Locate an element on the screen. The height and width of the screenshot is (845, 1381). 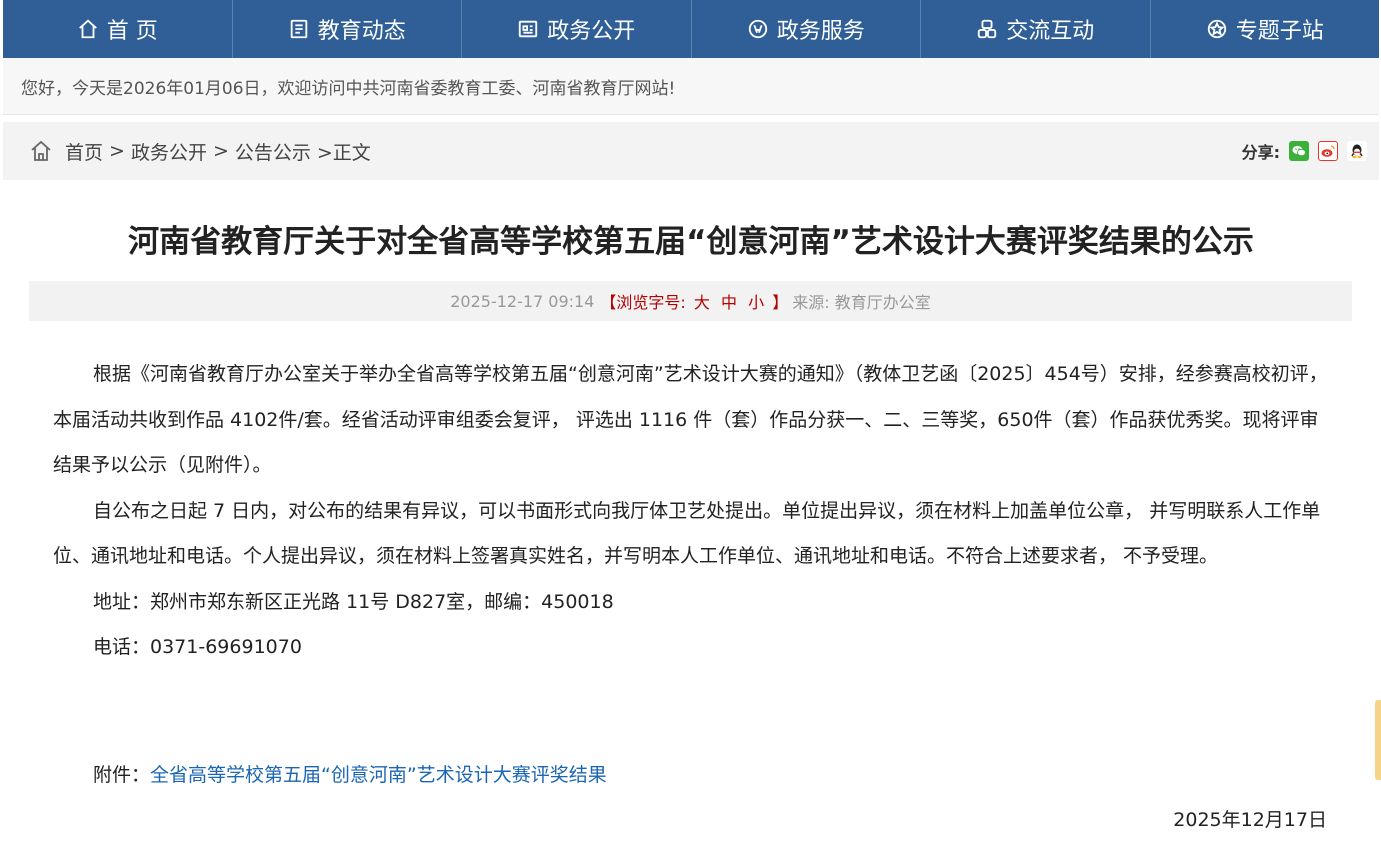
nav-item-gov-open: 政务公开 is located at coordinates (577, 29).